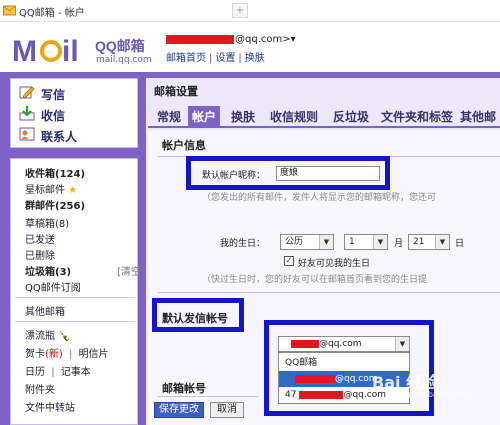  I want to click on tab-other: 其他邮, so click(480, 117).